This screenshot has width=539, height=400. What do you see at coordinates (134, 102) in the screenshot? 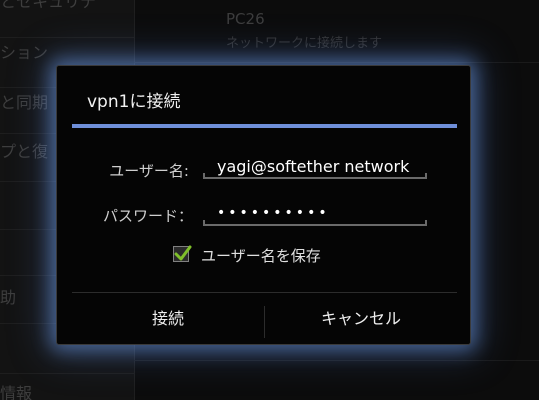
I see `dialog-title: vpn1に接続` at bounding box center [134, 102].